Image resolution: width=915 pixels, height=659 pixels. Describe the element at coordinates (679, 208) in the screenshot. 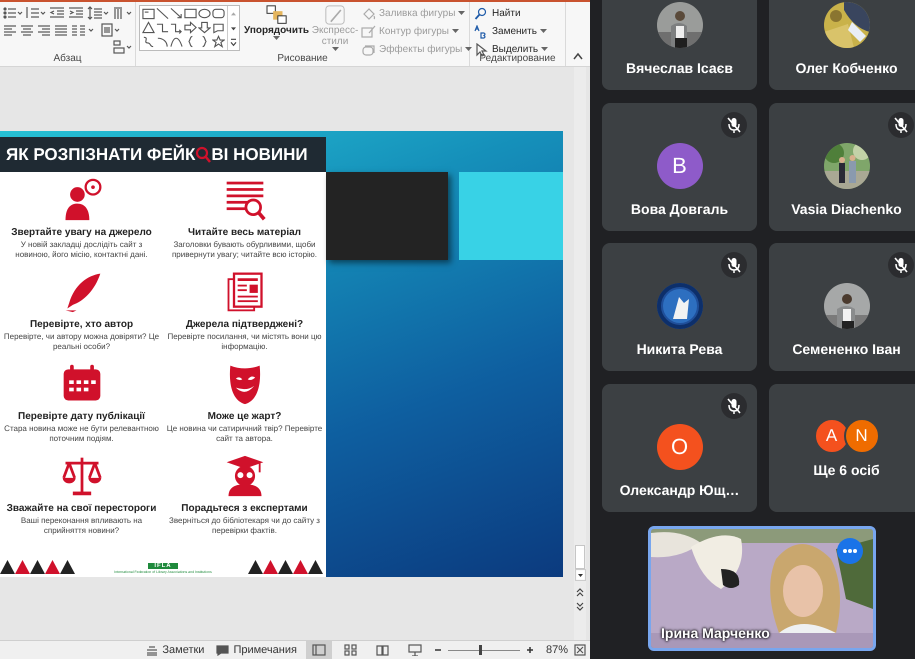

I see `participant-name: Вова Довгаль` at that location.